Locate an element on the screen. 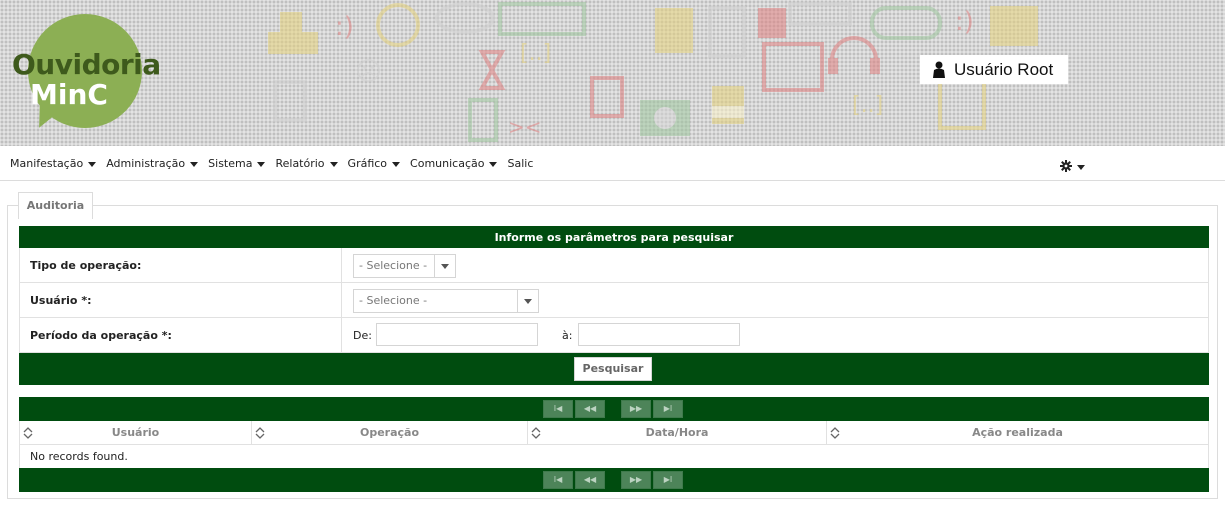 Image resolution: width=1225 pixels, height=505 pixels. menu-label: Sistema is located at coordinates (230, 163).